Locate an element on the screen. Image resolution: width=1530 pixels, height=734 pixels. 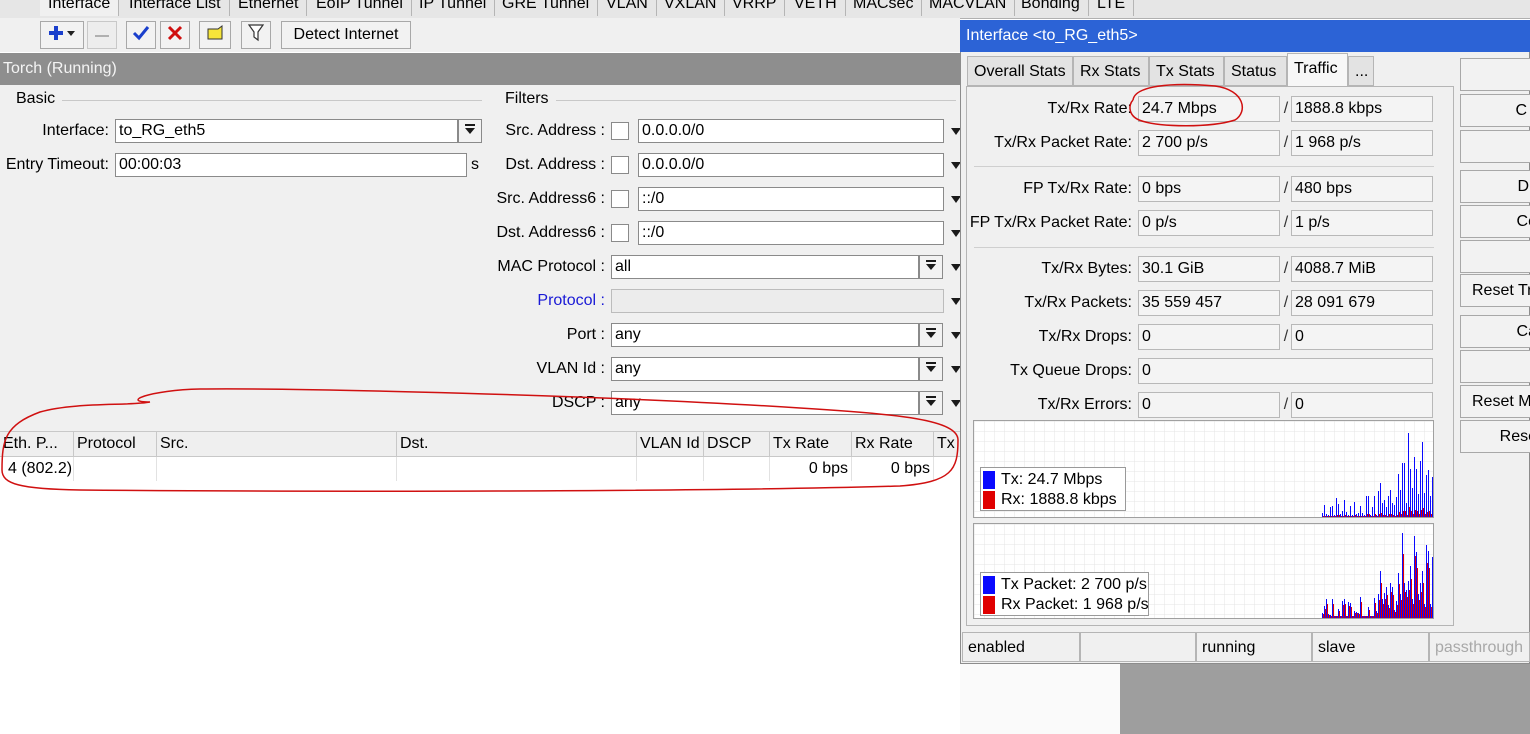
column-rx-rate: Rx Rate is located at coordinates (893, 444).